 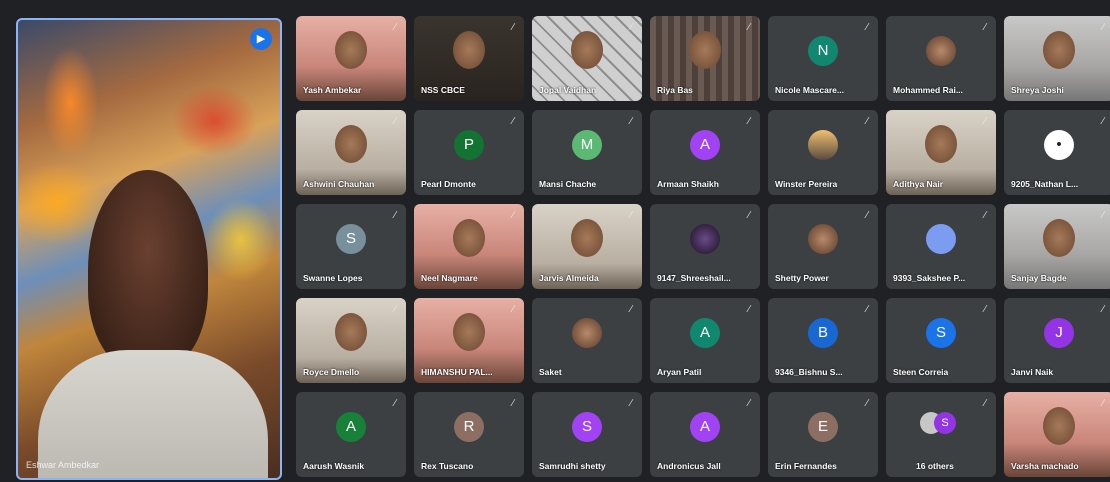 I want to click on participant-tile: ∕ Neel Nagmare, so click(x=469, y=246).